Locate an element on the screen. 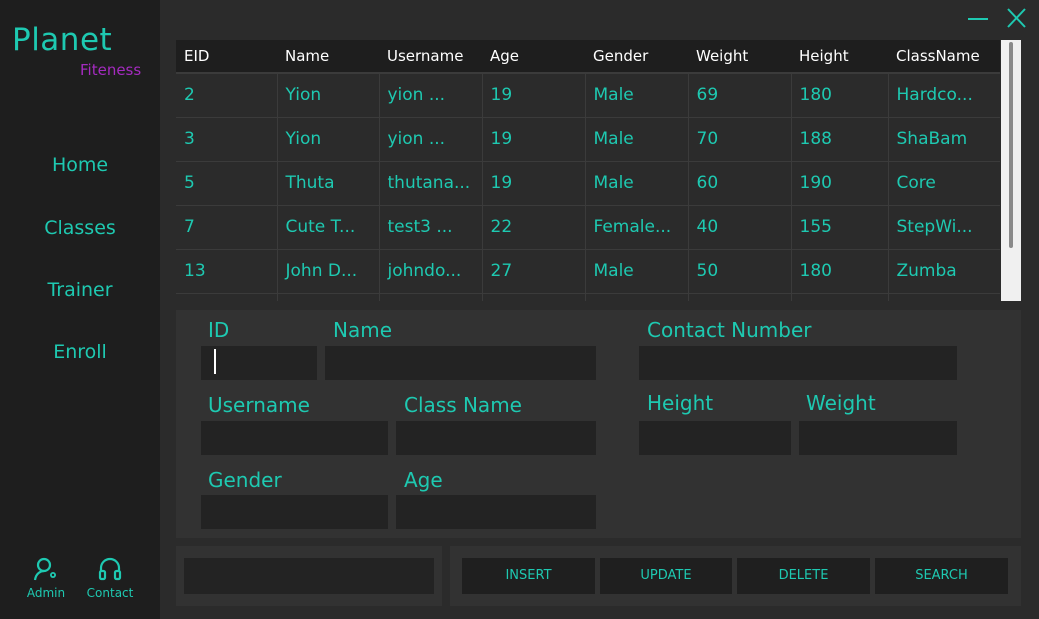 This screenshot has height=619, width=1039. table-cell: 155 is located at coordinates (840, 227).